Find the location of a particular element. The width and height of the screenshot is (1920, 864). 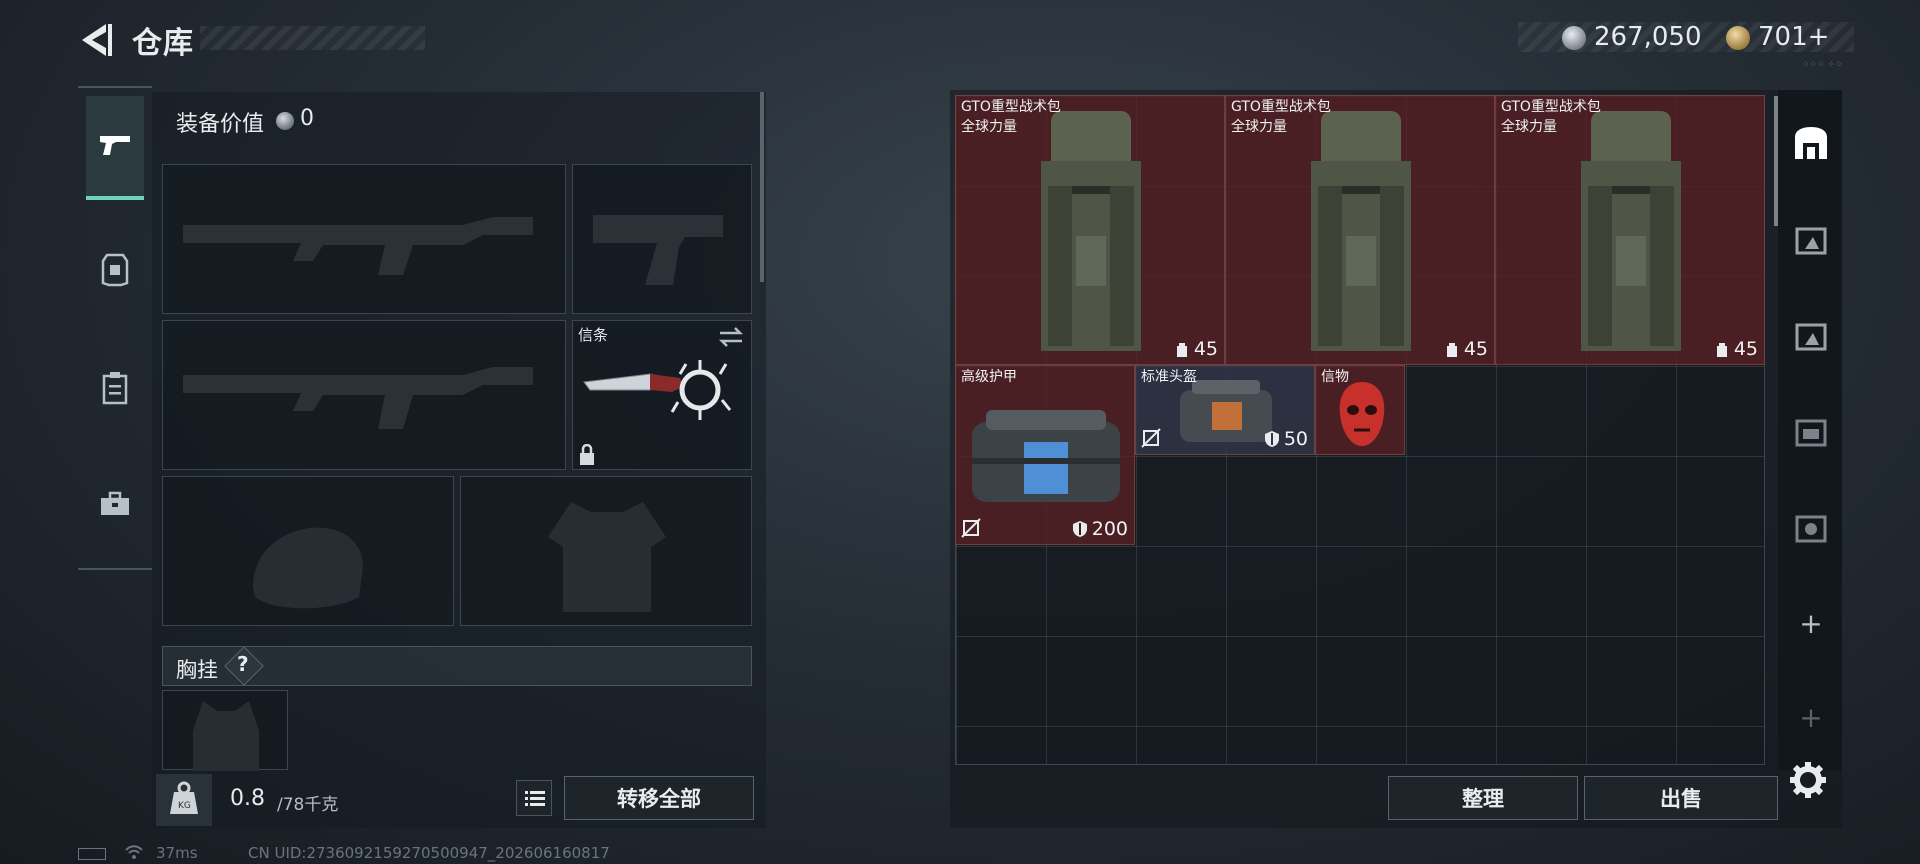

chest-rig-label: 胸挂 is located at coordinates (197, 670).